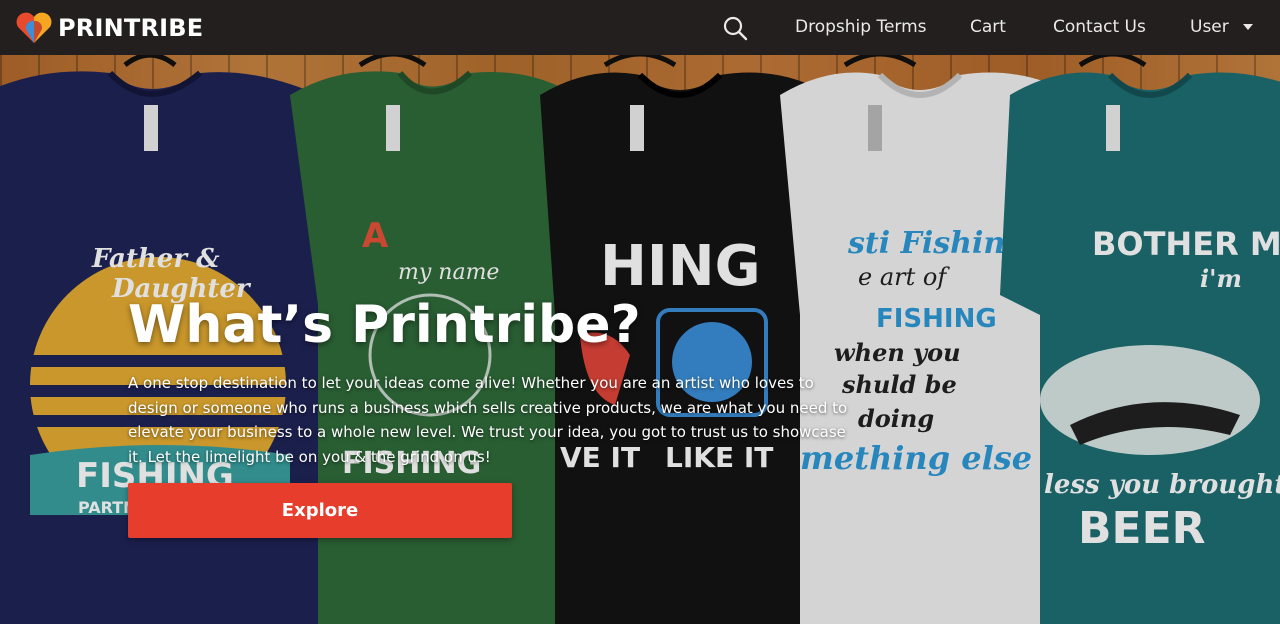  What do you see at coordinates (1247, 27) in the screenshot?
I see `chevron-down-icon` at bounding box center [1247, 27].